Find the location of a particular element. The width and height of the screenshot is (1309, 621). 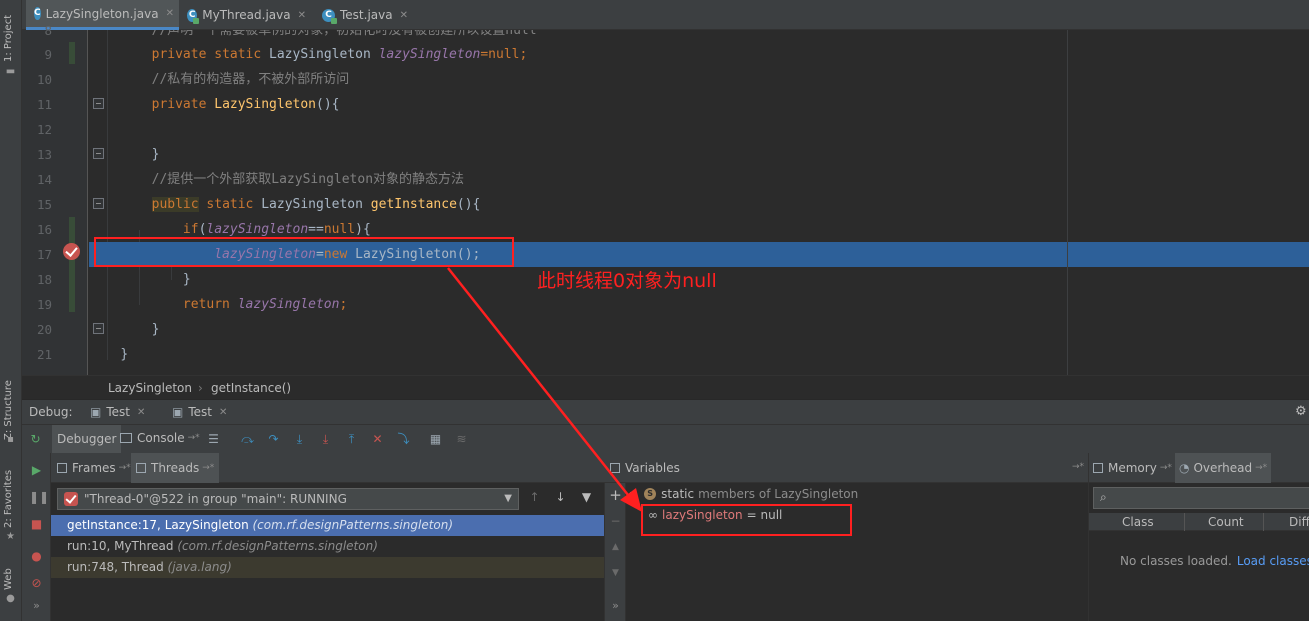

trace-icon: ≋ is located at coordinates (461, 439).